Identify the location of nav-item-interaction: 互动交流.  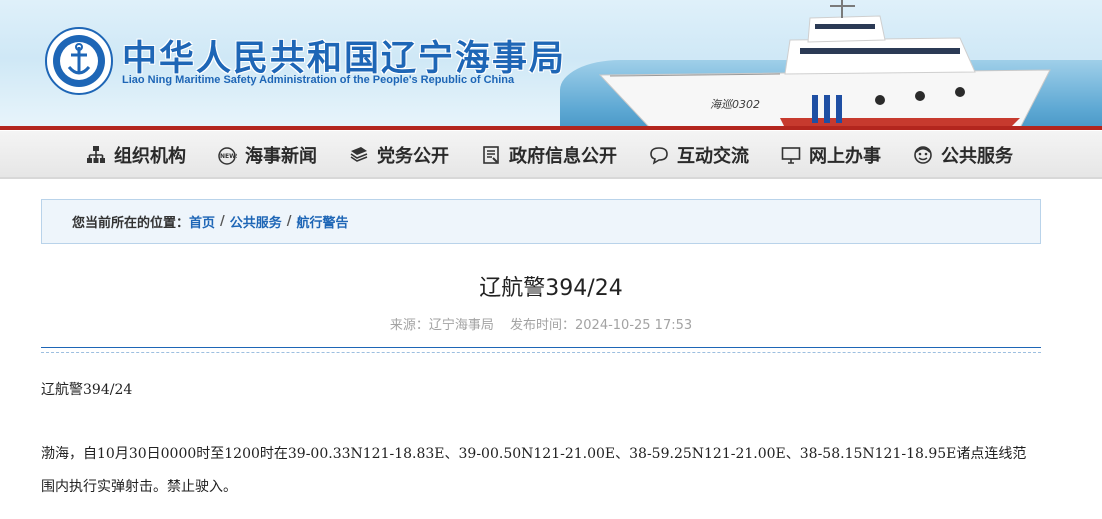
(698, 155).